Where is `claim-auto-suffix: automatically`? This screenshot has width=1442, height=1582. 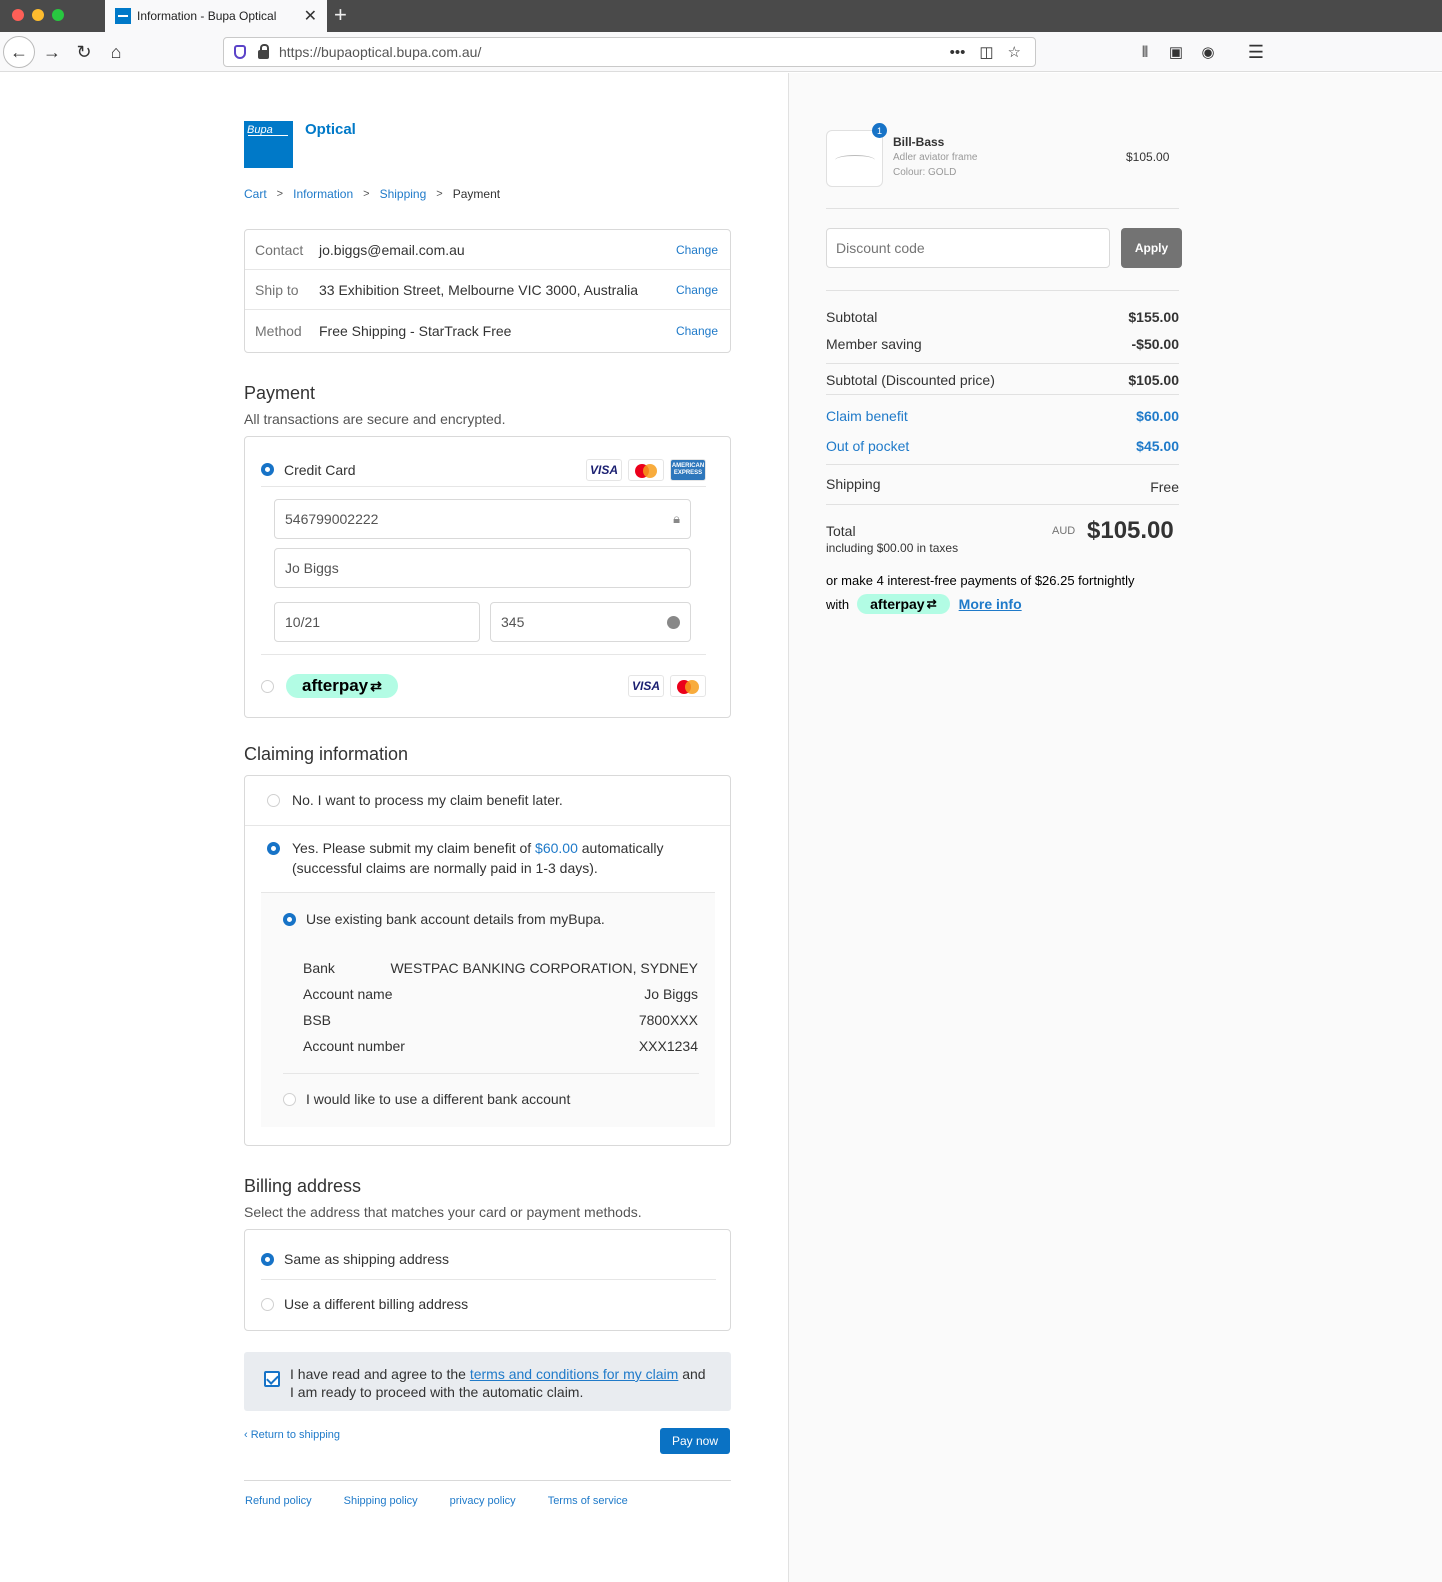
claim-auto-suffix: automatically is located at coordinates (622, 848).